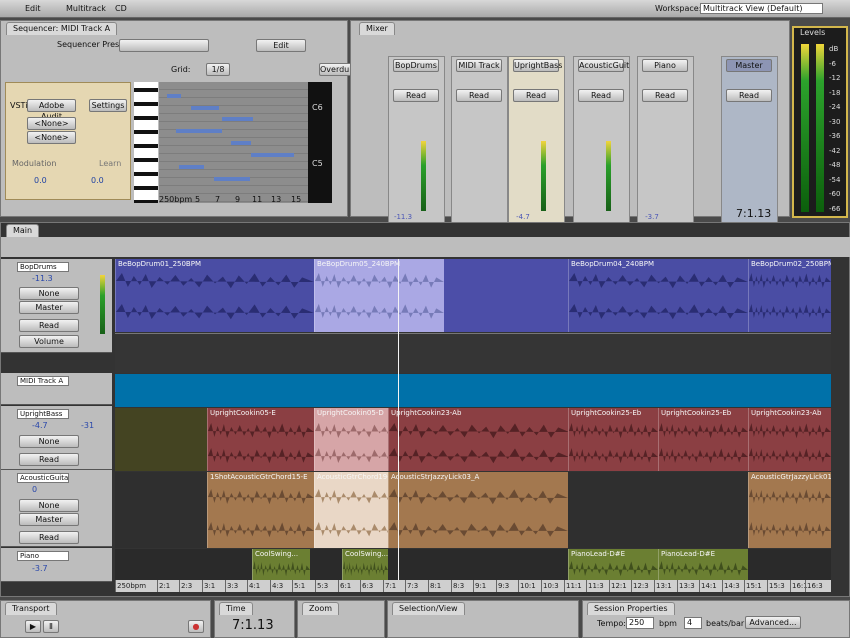 This screenshot has width=850, height=638. What do you see at coordinates (51, 123) in the screenshot?
I see `none-input-select: <None>` at bounding box center [51, 123].